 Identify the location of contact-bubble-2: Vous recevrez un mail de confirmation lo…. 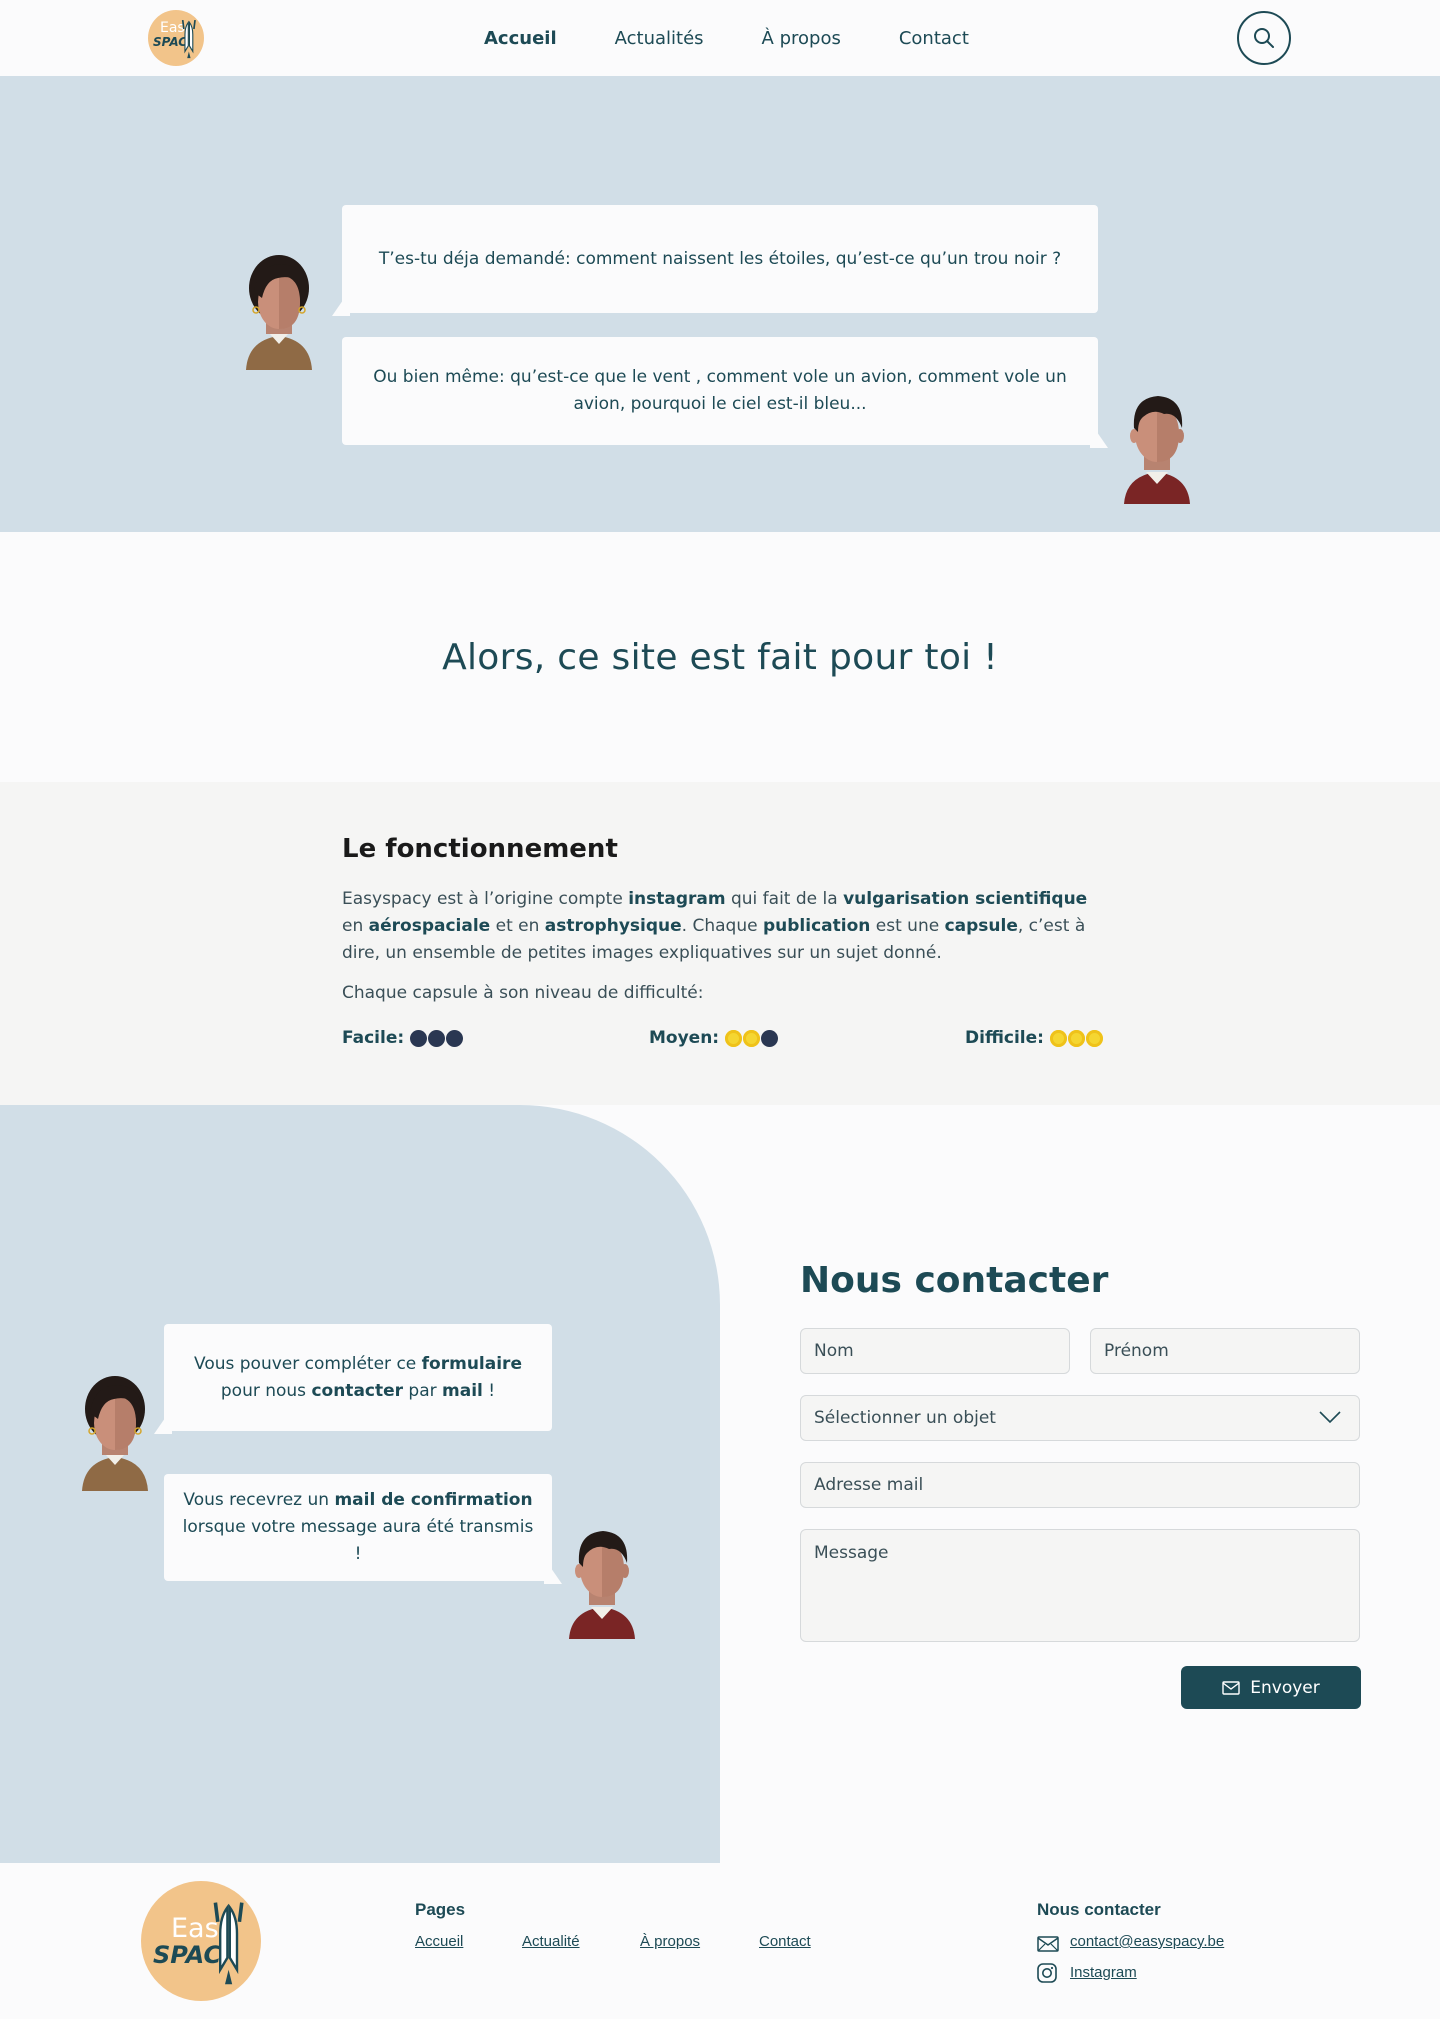
(363, 1529).